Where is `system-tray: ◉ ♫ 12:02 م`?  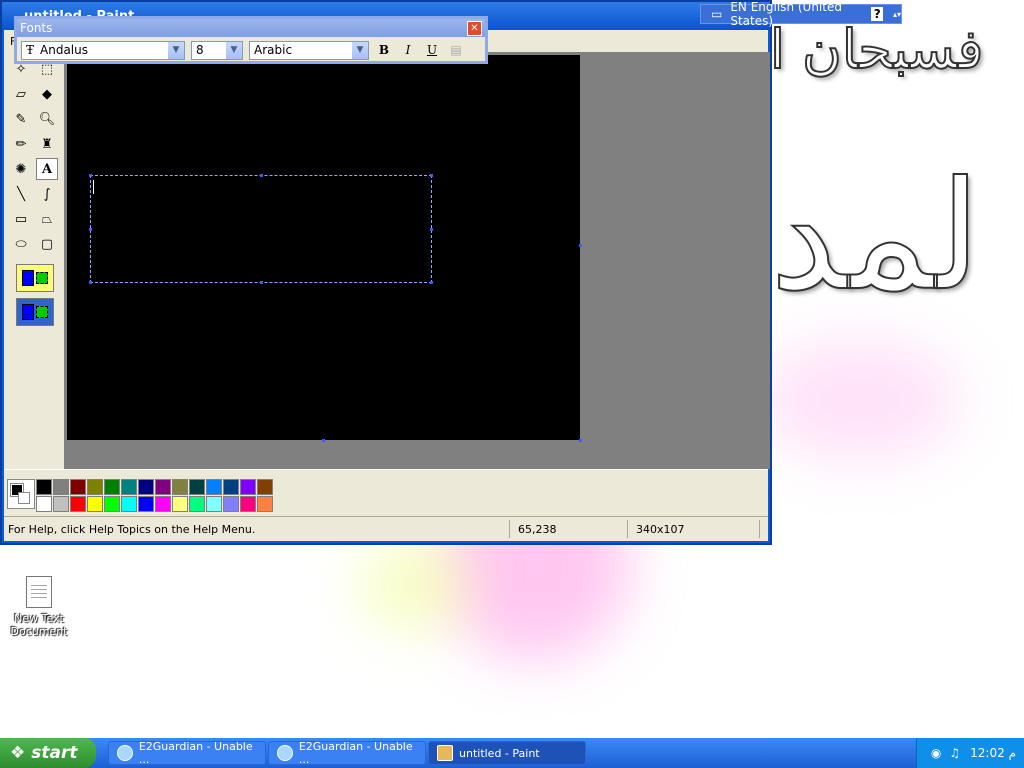 system-tray: ◉ ♫ 12:02 م is located at coordinates (970, 753).